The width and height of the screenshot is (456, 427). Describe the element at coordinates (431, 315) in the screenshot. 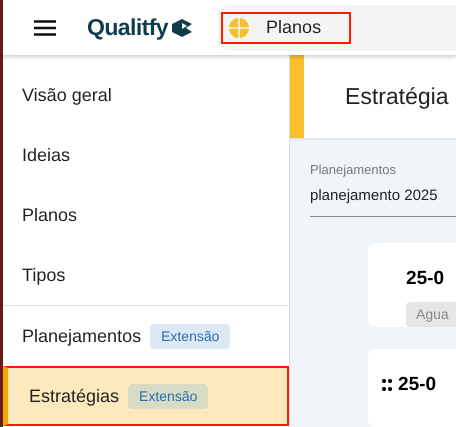

I see `status-tag: Agua` at that location.